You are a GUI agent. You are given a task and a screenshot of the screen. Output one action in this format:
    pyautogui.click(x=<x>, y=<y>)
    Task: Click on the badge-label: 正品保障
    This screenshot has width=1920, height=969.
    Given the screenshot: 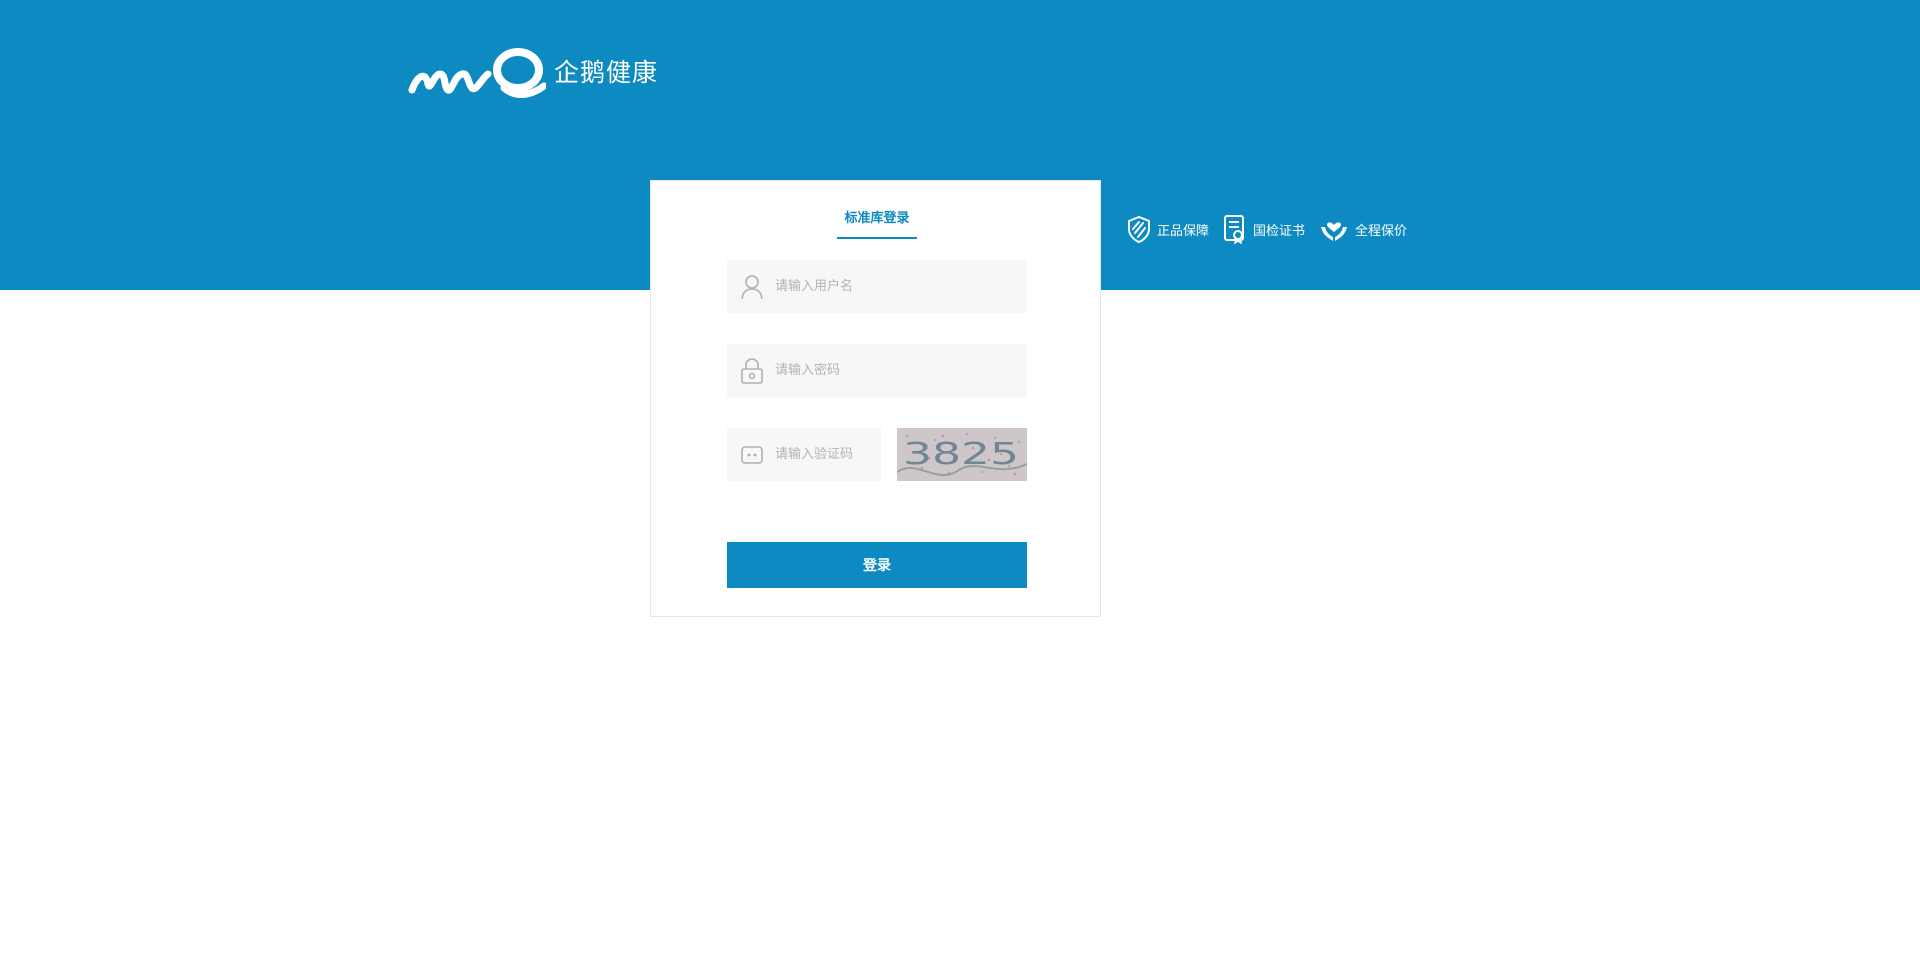 What is the action you would take?
    pyautogui.click(x=1183, y=231)
    